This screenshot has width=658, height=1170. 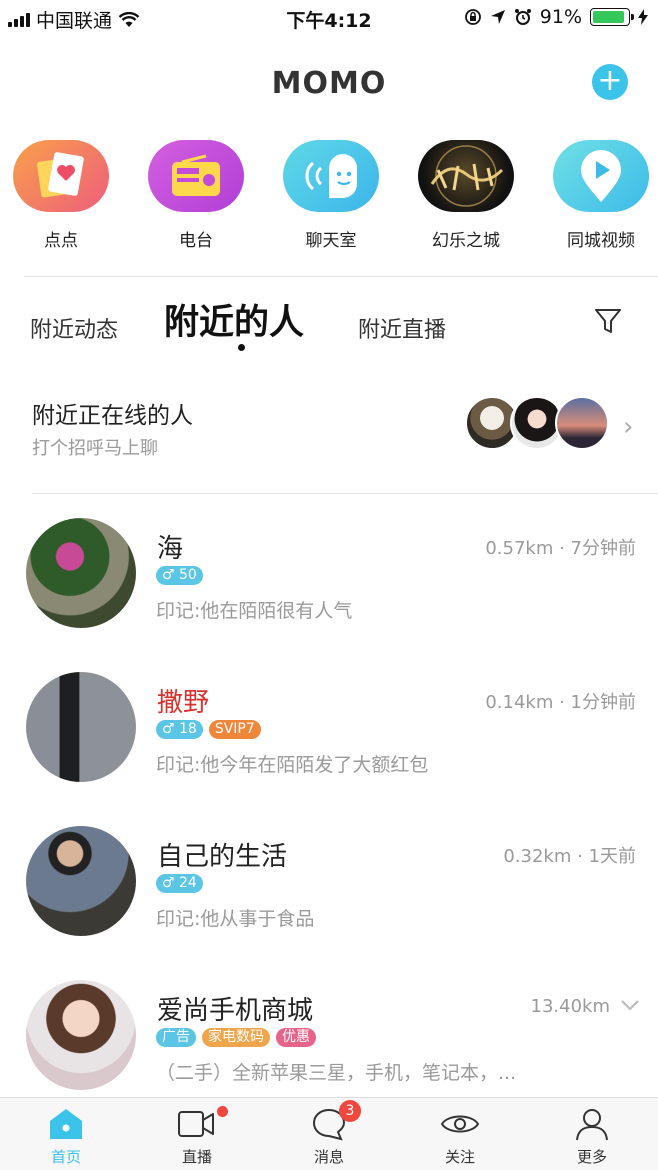 I want to click on person-name: 撒野, so click(x=183, y=703).